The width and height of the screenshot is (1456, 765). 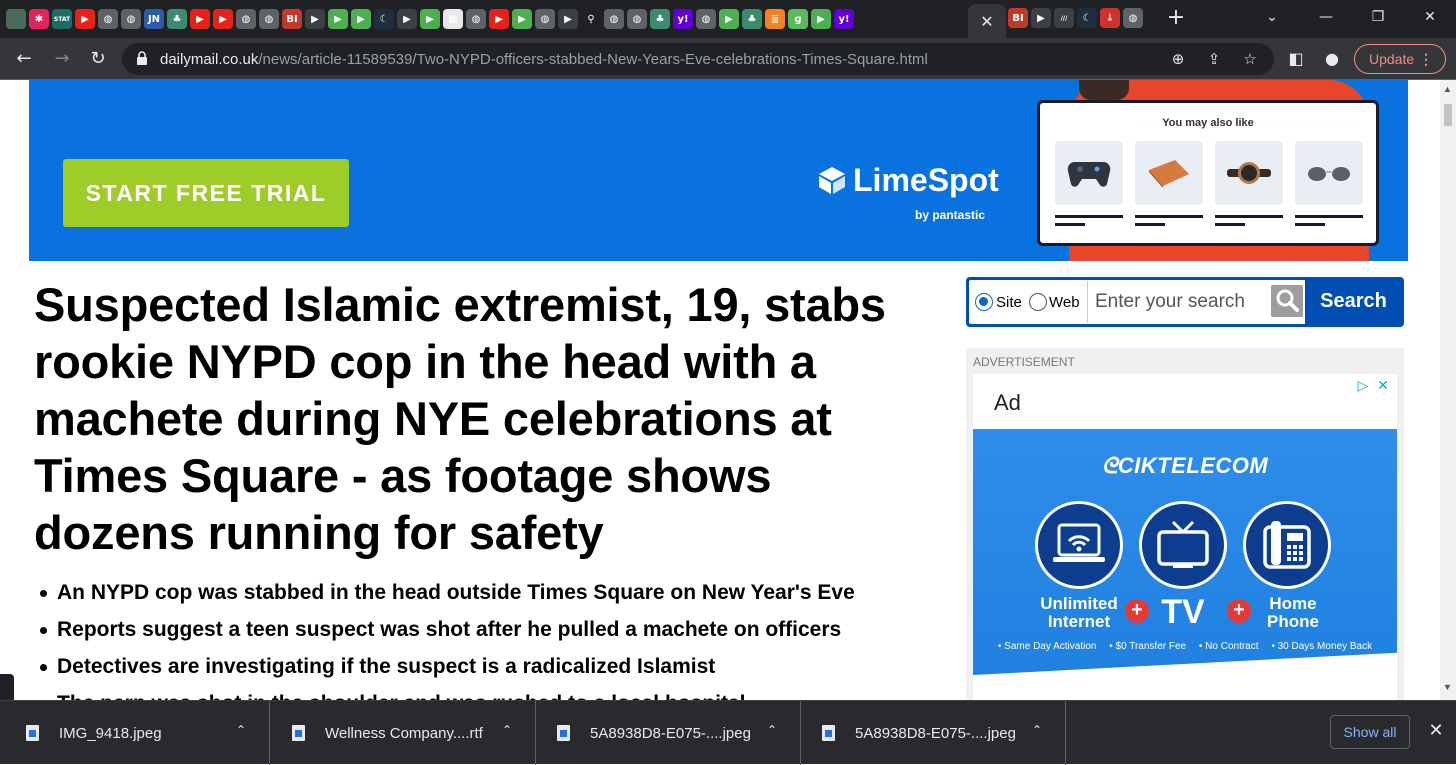 I want to click on scroll-up-icon: ▲, so click(x=1447, y=89).